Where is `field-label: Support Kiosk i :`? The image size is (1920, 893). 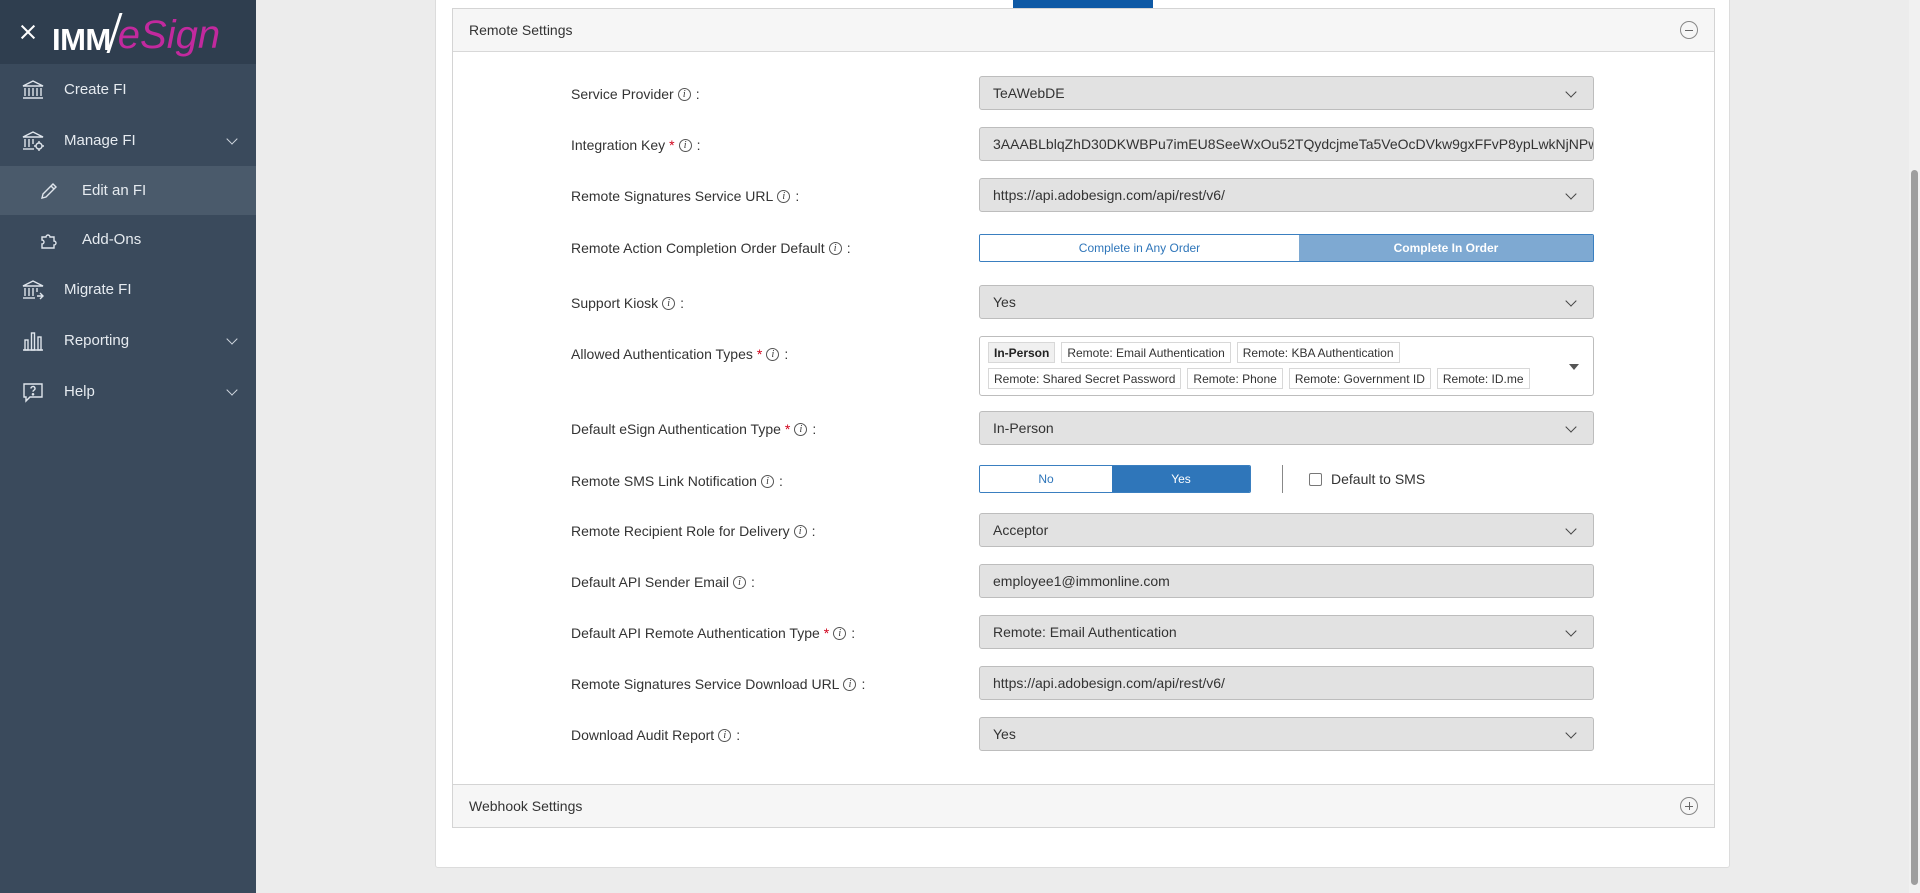 field-label: Support Kiosk i : is located at coordinates (628, 303).